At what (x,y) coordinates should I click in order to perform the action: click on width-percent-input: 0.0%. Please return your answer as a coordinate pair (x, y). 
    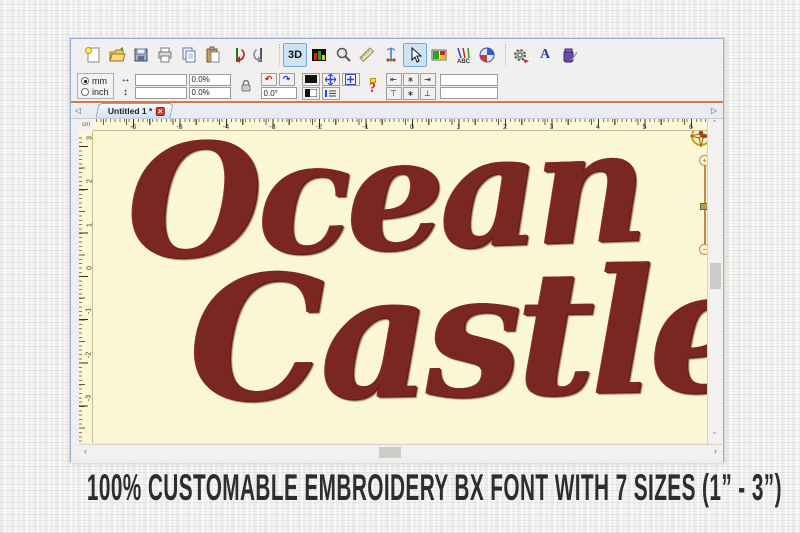
    Looking at the image, I should click on (209, 79).